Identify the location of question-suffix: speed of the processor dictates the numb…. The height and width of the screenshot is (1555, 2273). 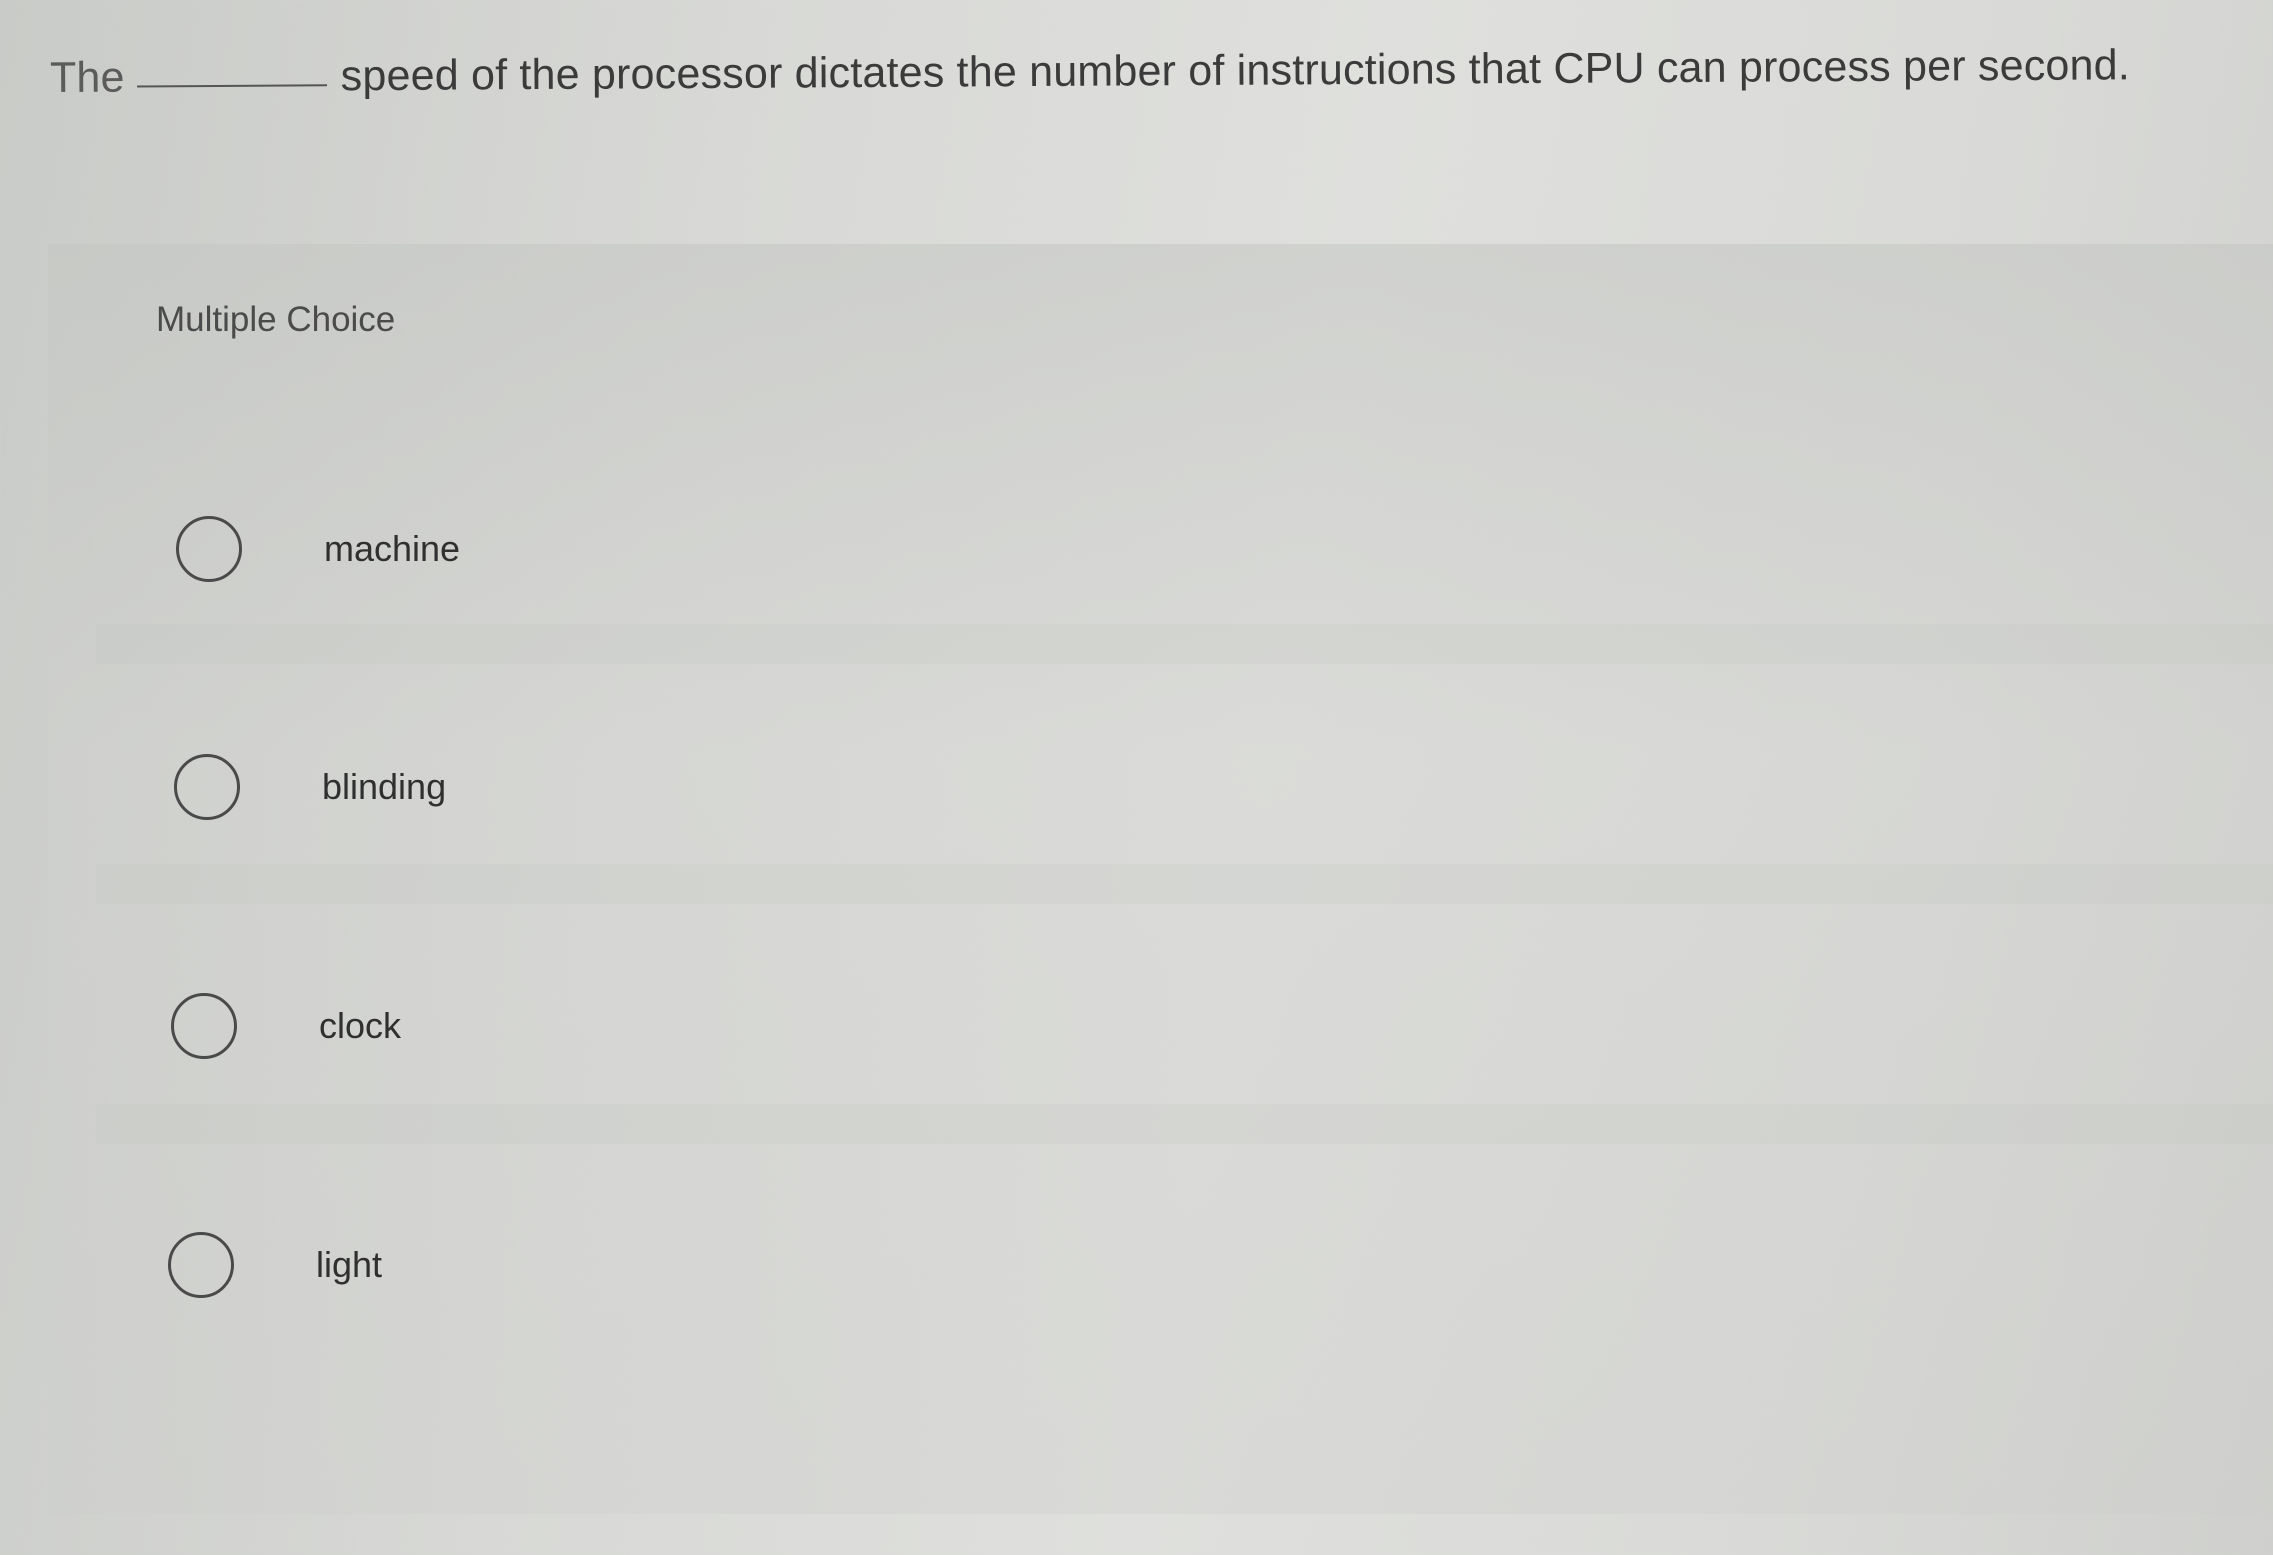
(1235, 71).